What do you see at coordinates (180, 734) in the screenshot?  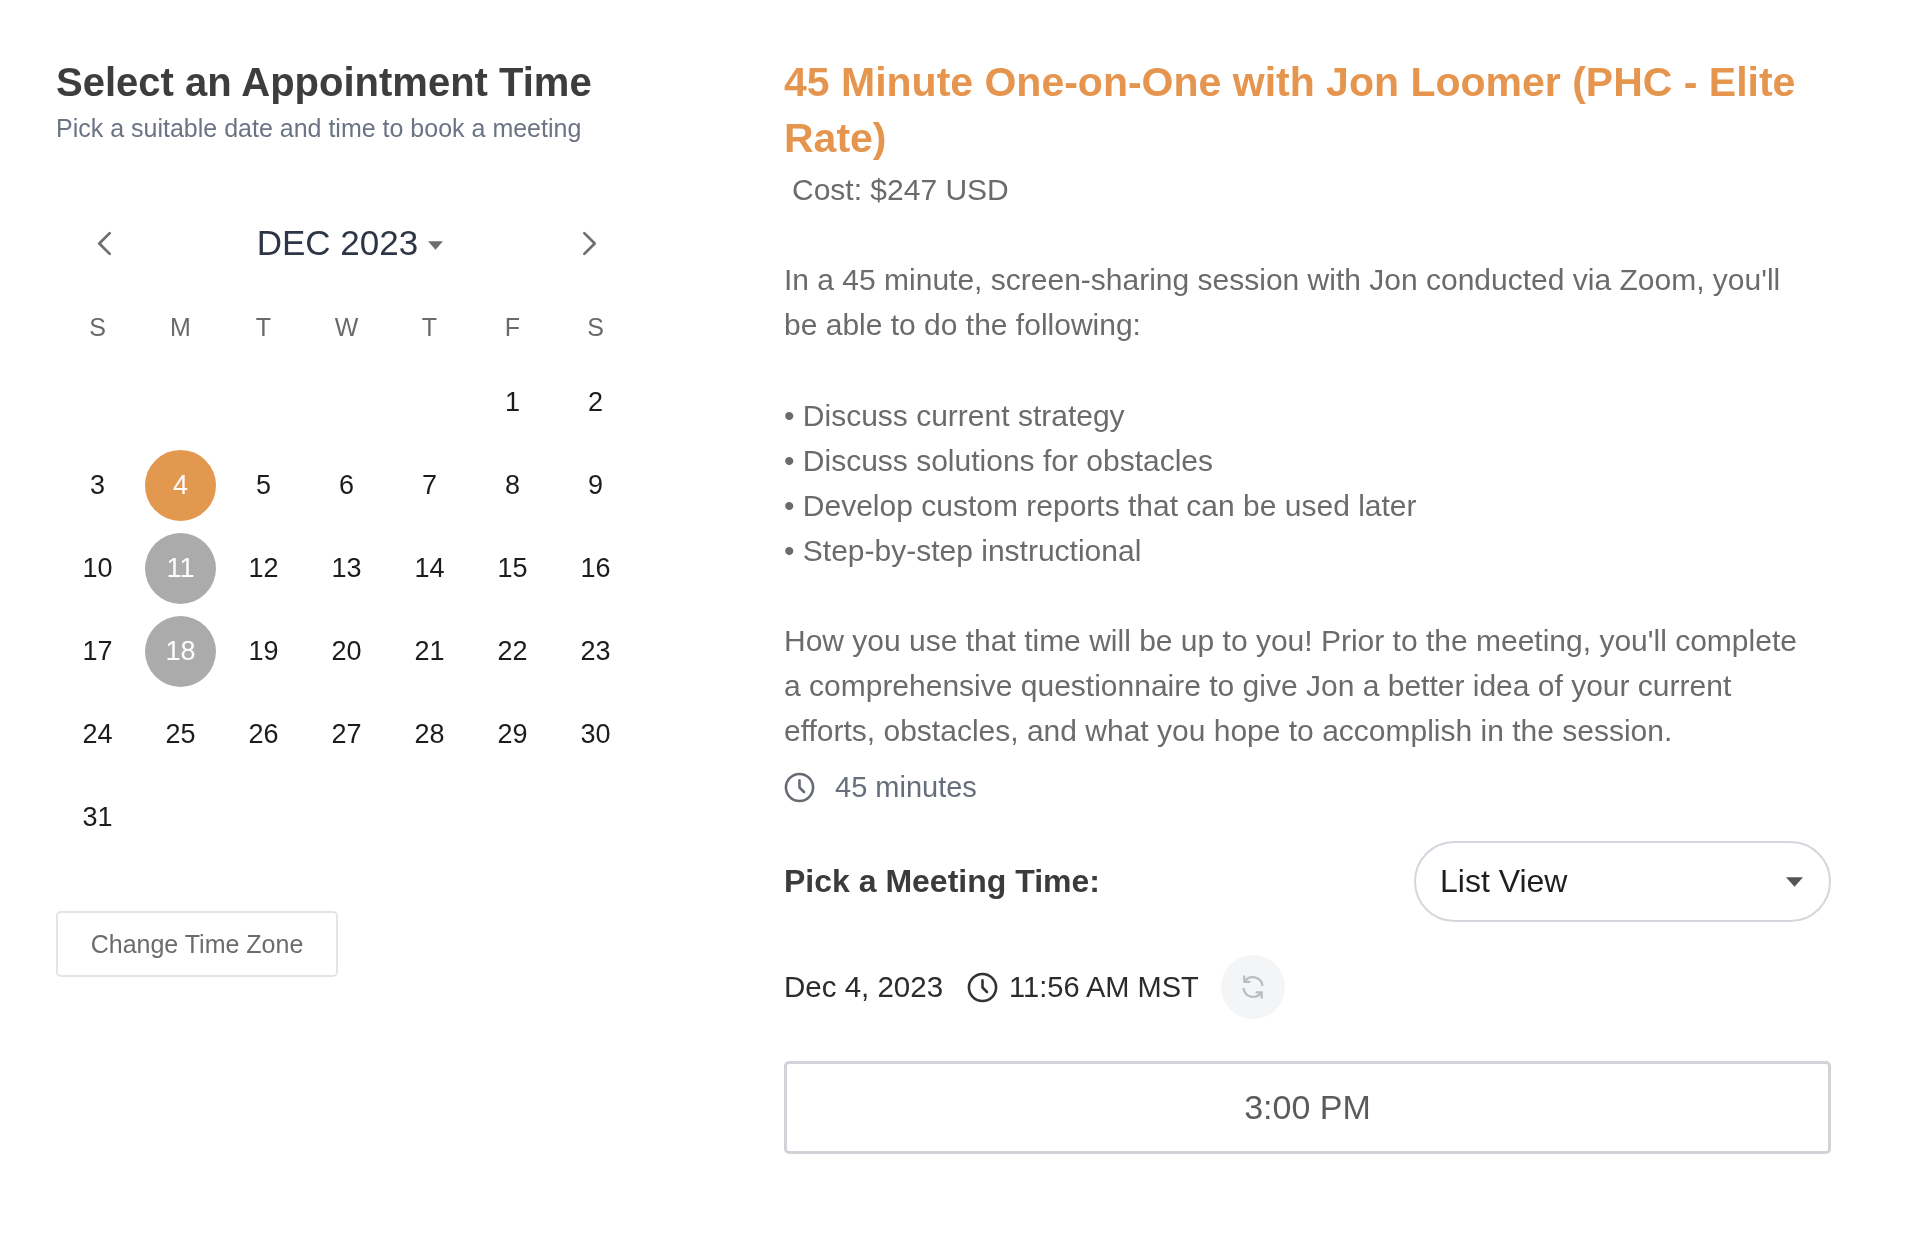 I see `calendar-day: 25` at bounding box center [180, 734].